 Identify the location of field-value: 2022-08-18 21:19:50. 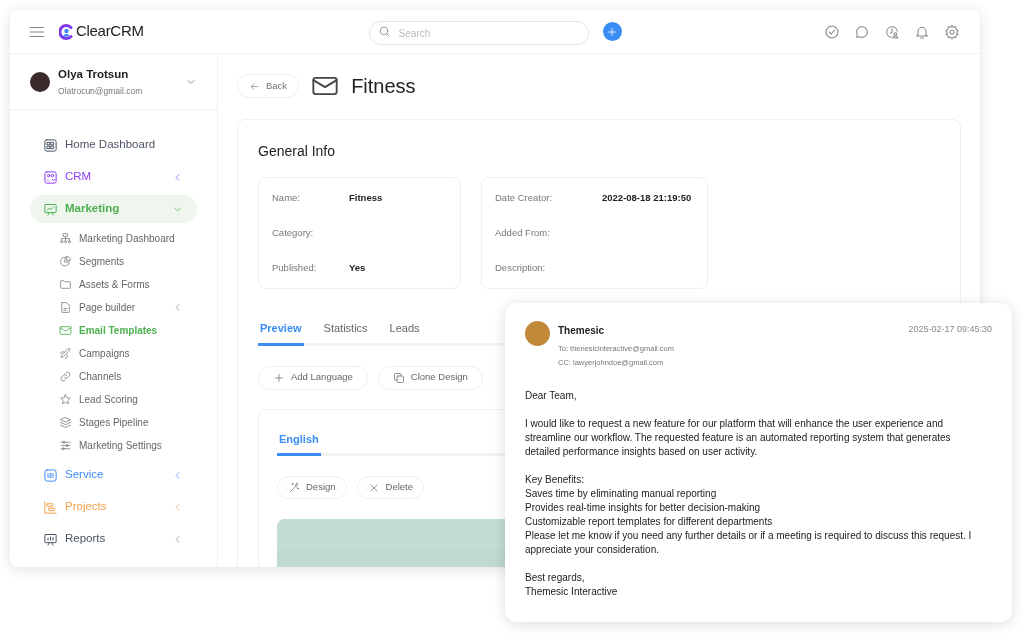
(647, 197).